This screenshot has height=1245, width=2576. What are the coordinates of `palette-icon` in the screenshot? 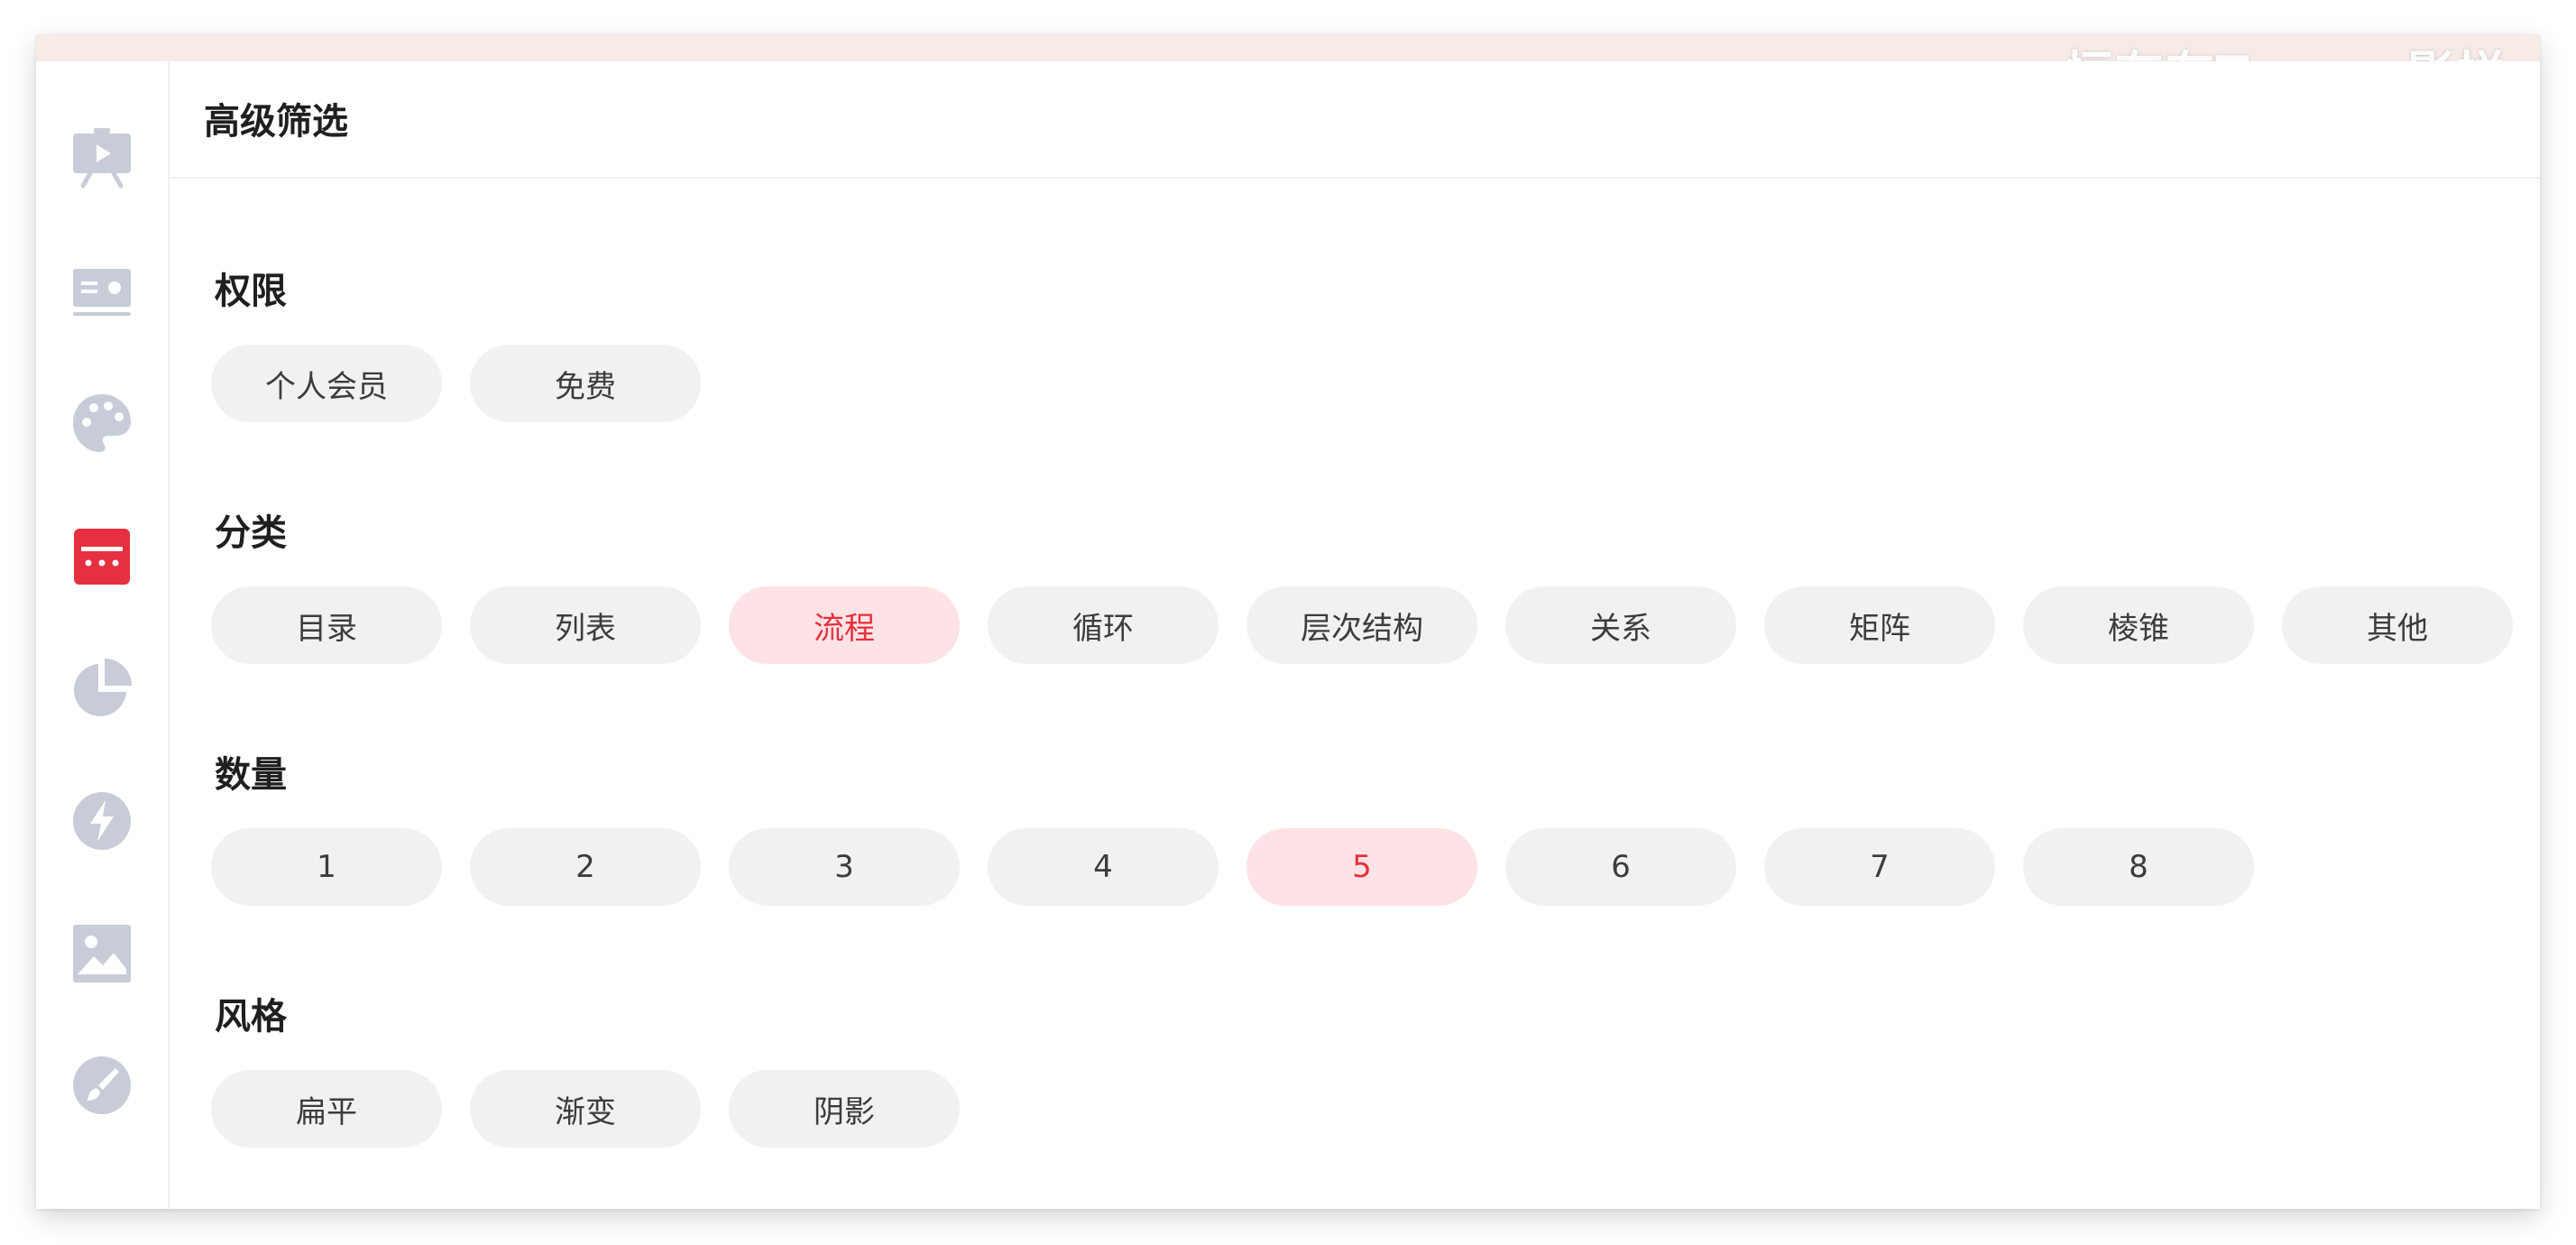 It's located at (102, 423).